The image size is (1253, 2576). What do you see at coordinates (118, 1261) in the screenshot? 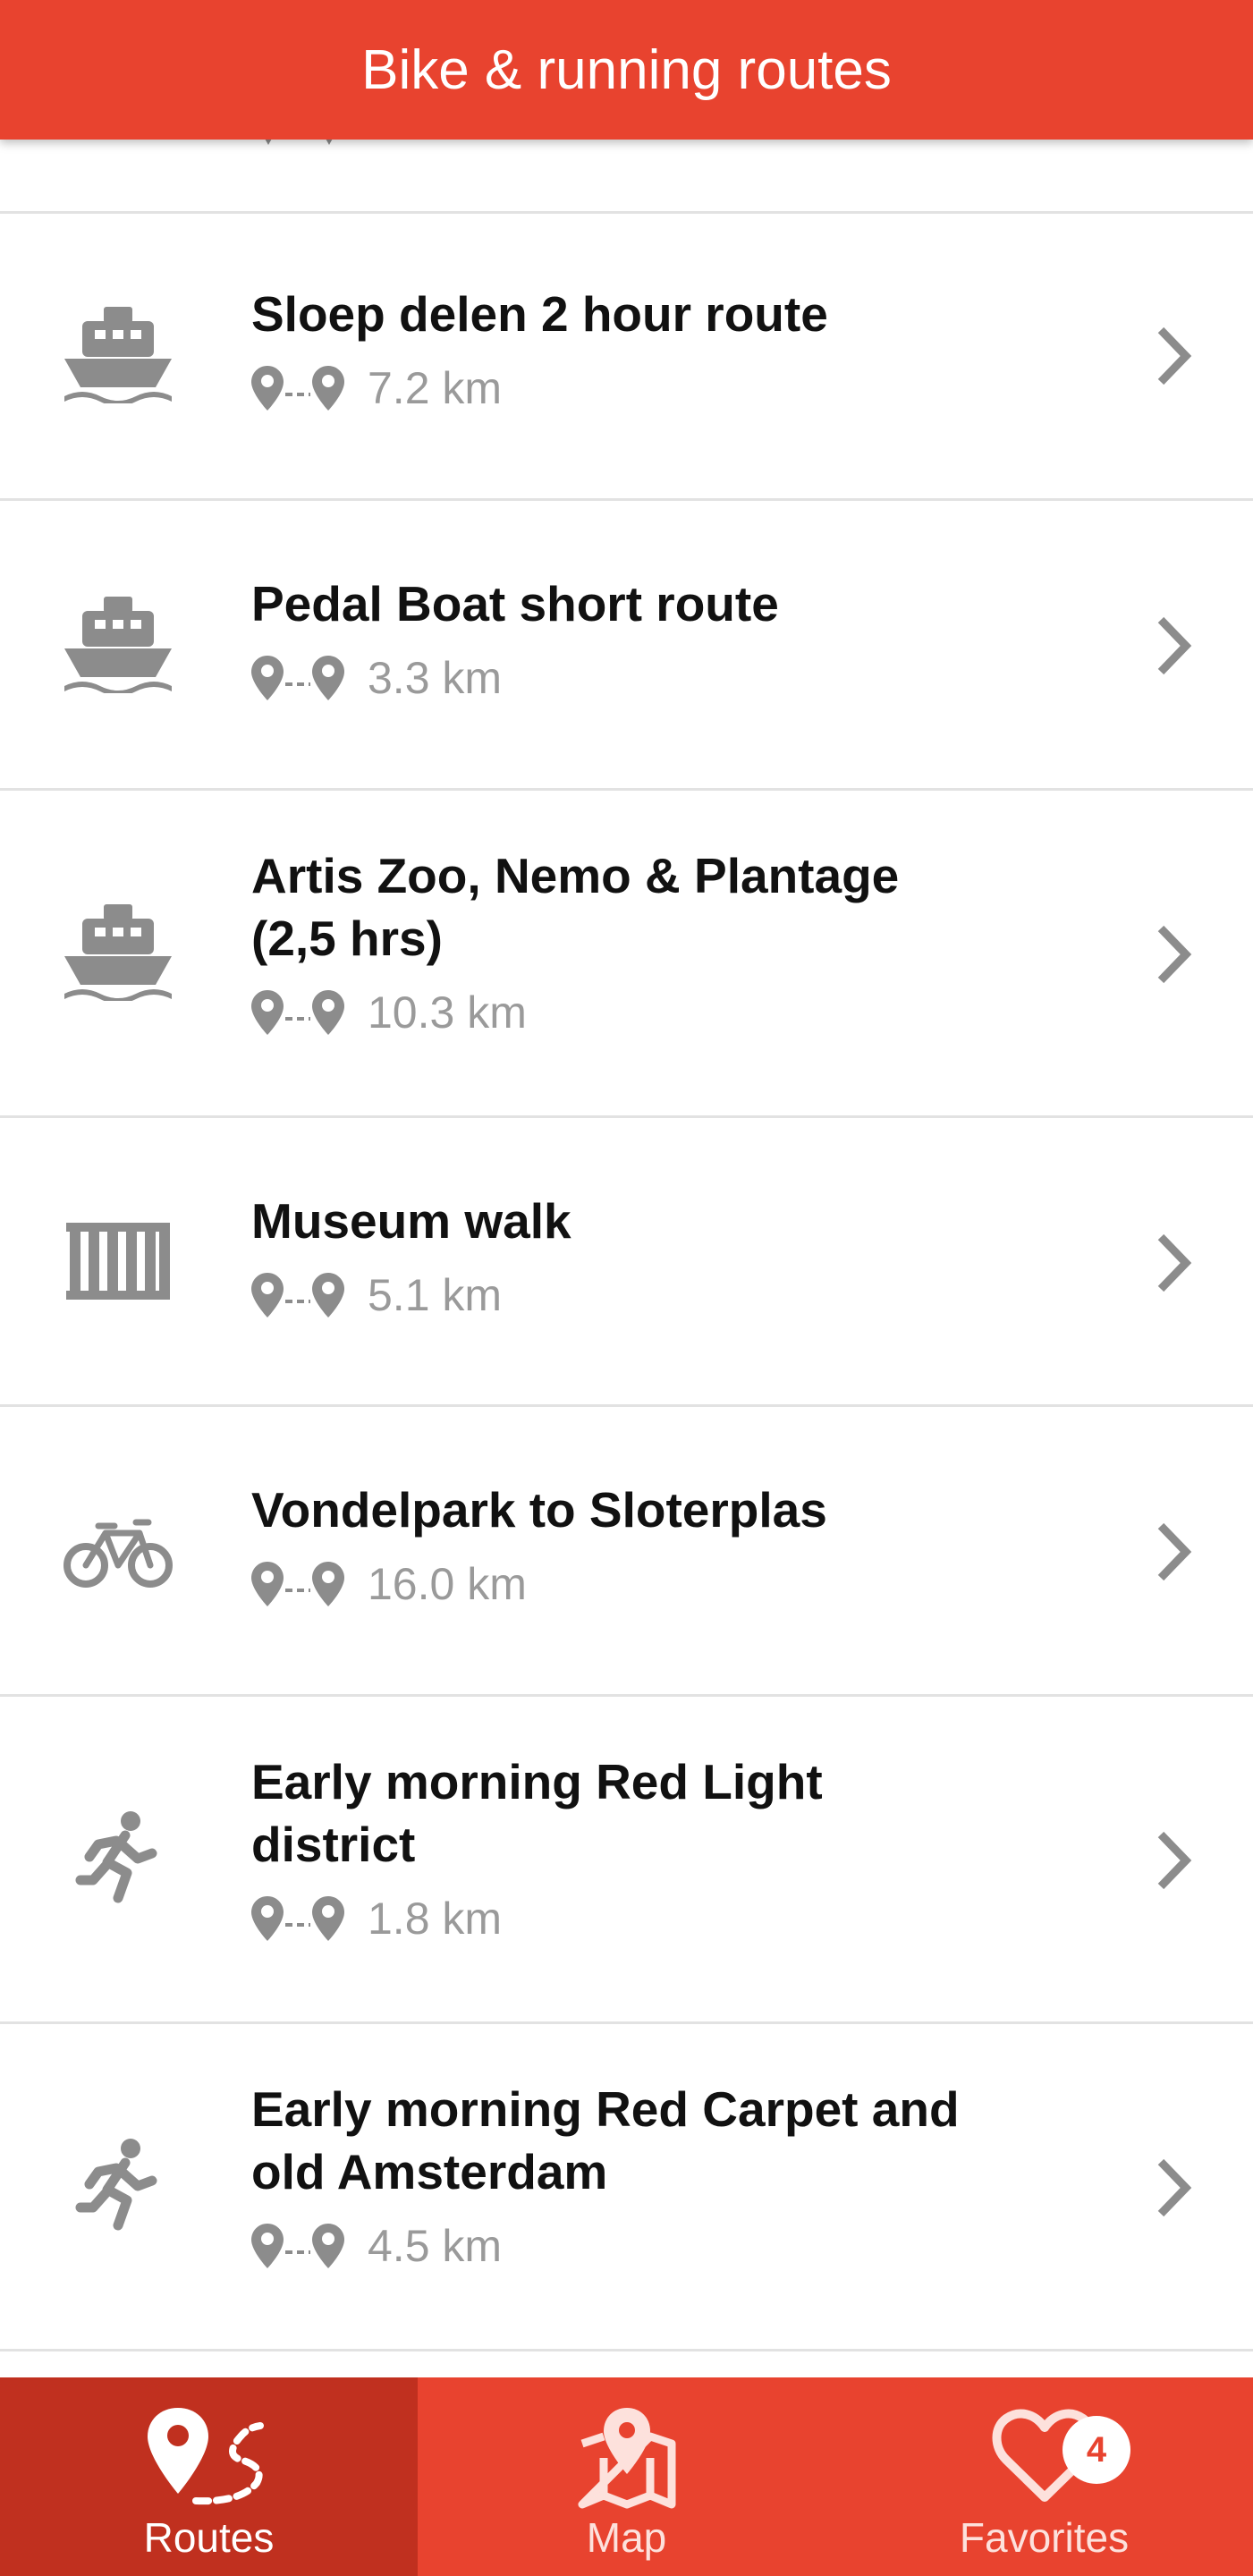
I see `museum-icon` at bounding box center [118, 1261].